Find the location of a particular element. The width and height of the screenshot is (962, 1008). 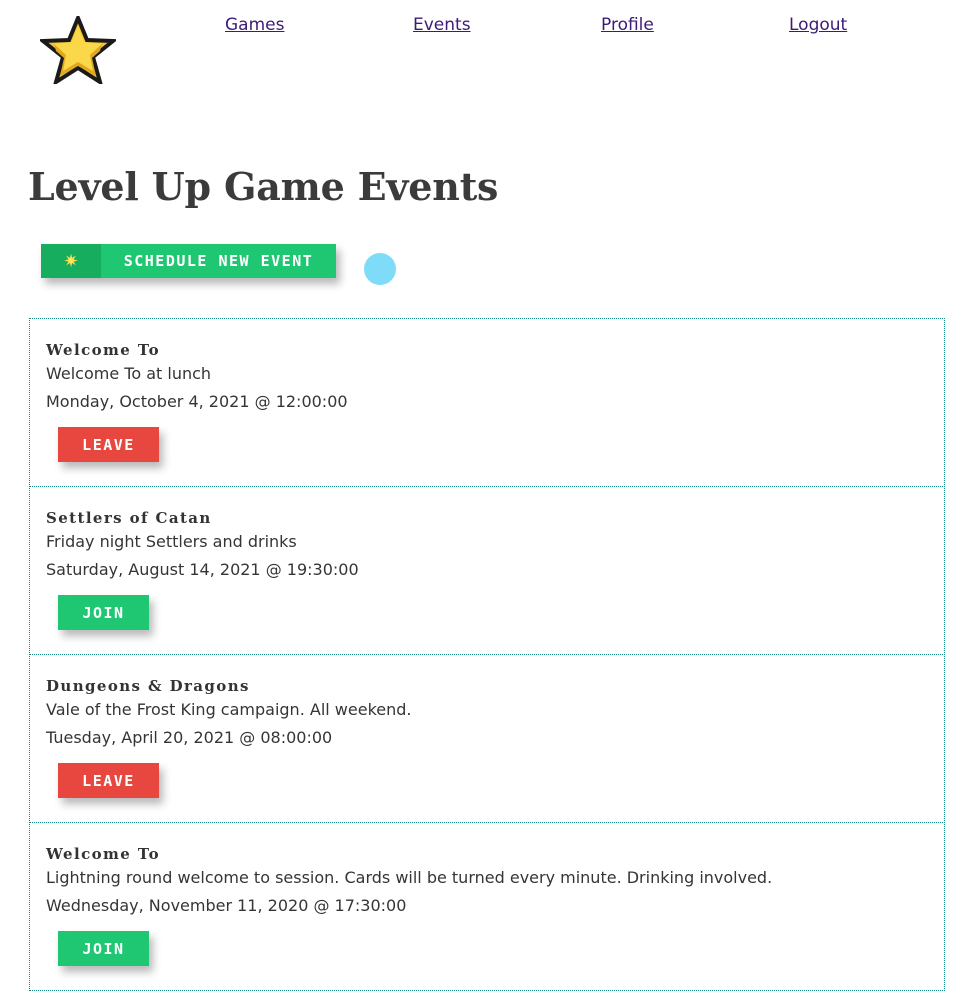

top-nav: Games Events Profile Logout is located at coordinates (481, 27).